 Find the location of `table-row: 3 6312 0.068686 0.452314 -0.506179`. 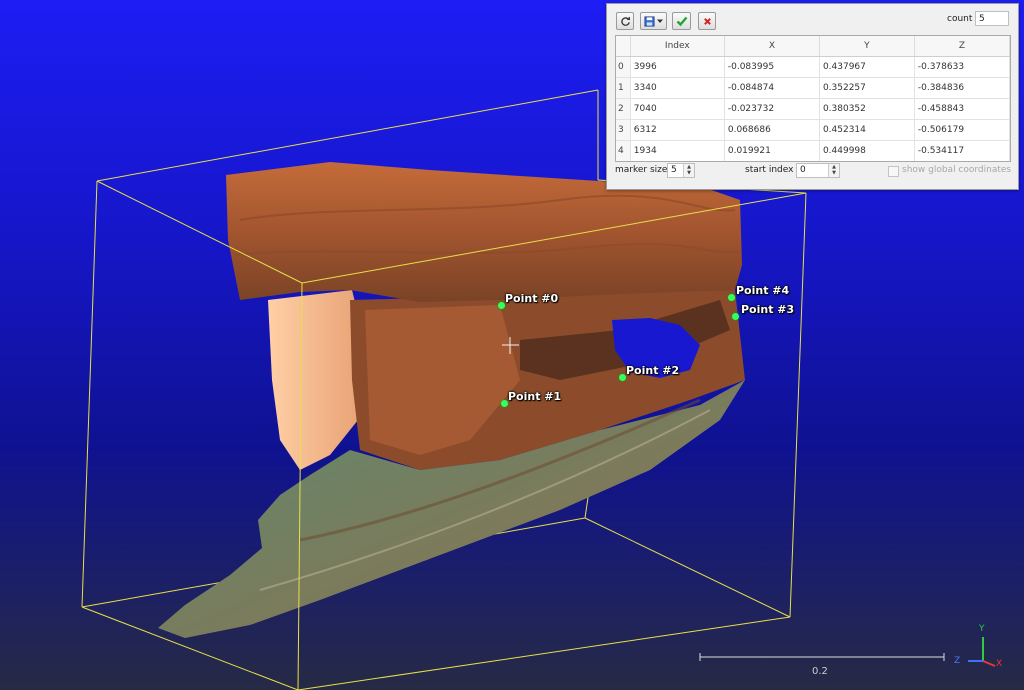

table-row: 3 6312 0.068686 0.452314 -0.506179 is located at coordinates (813, 130).